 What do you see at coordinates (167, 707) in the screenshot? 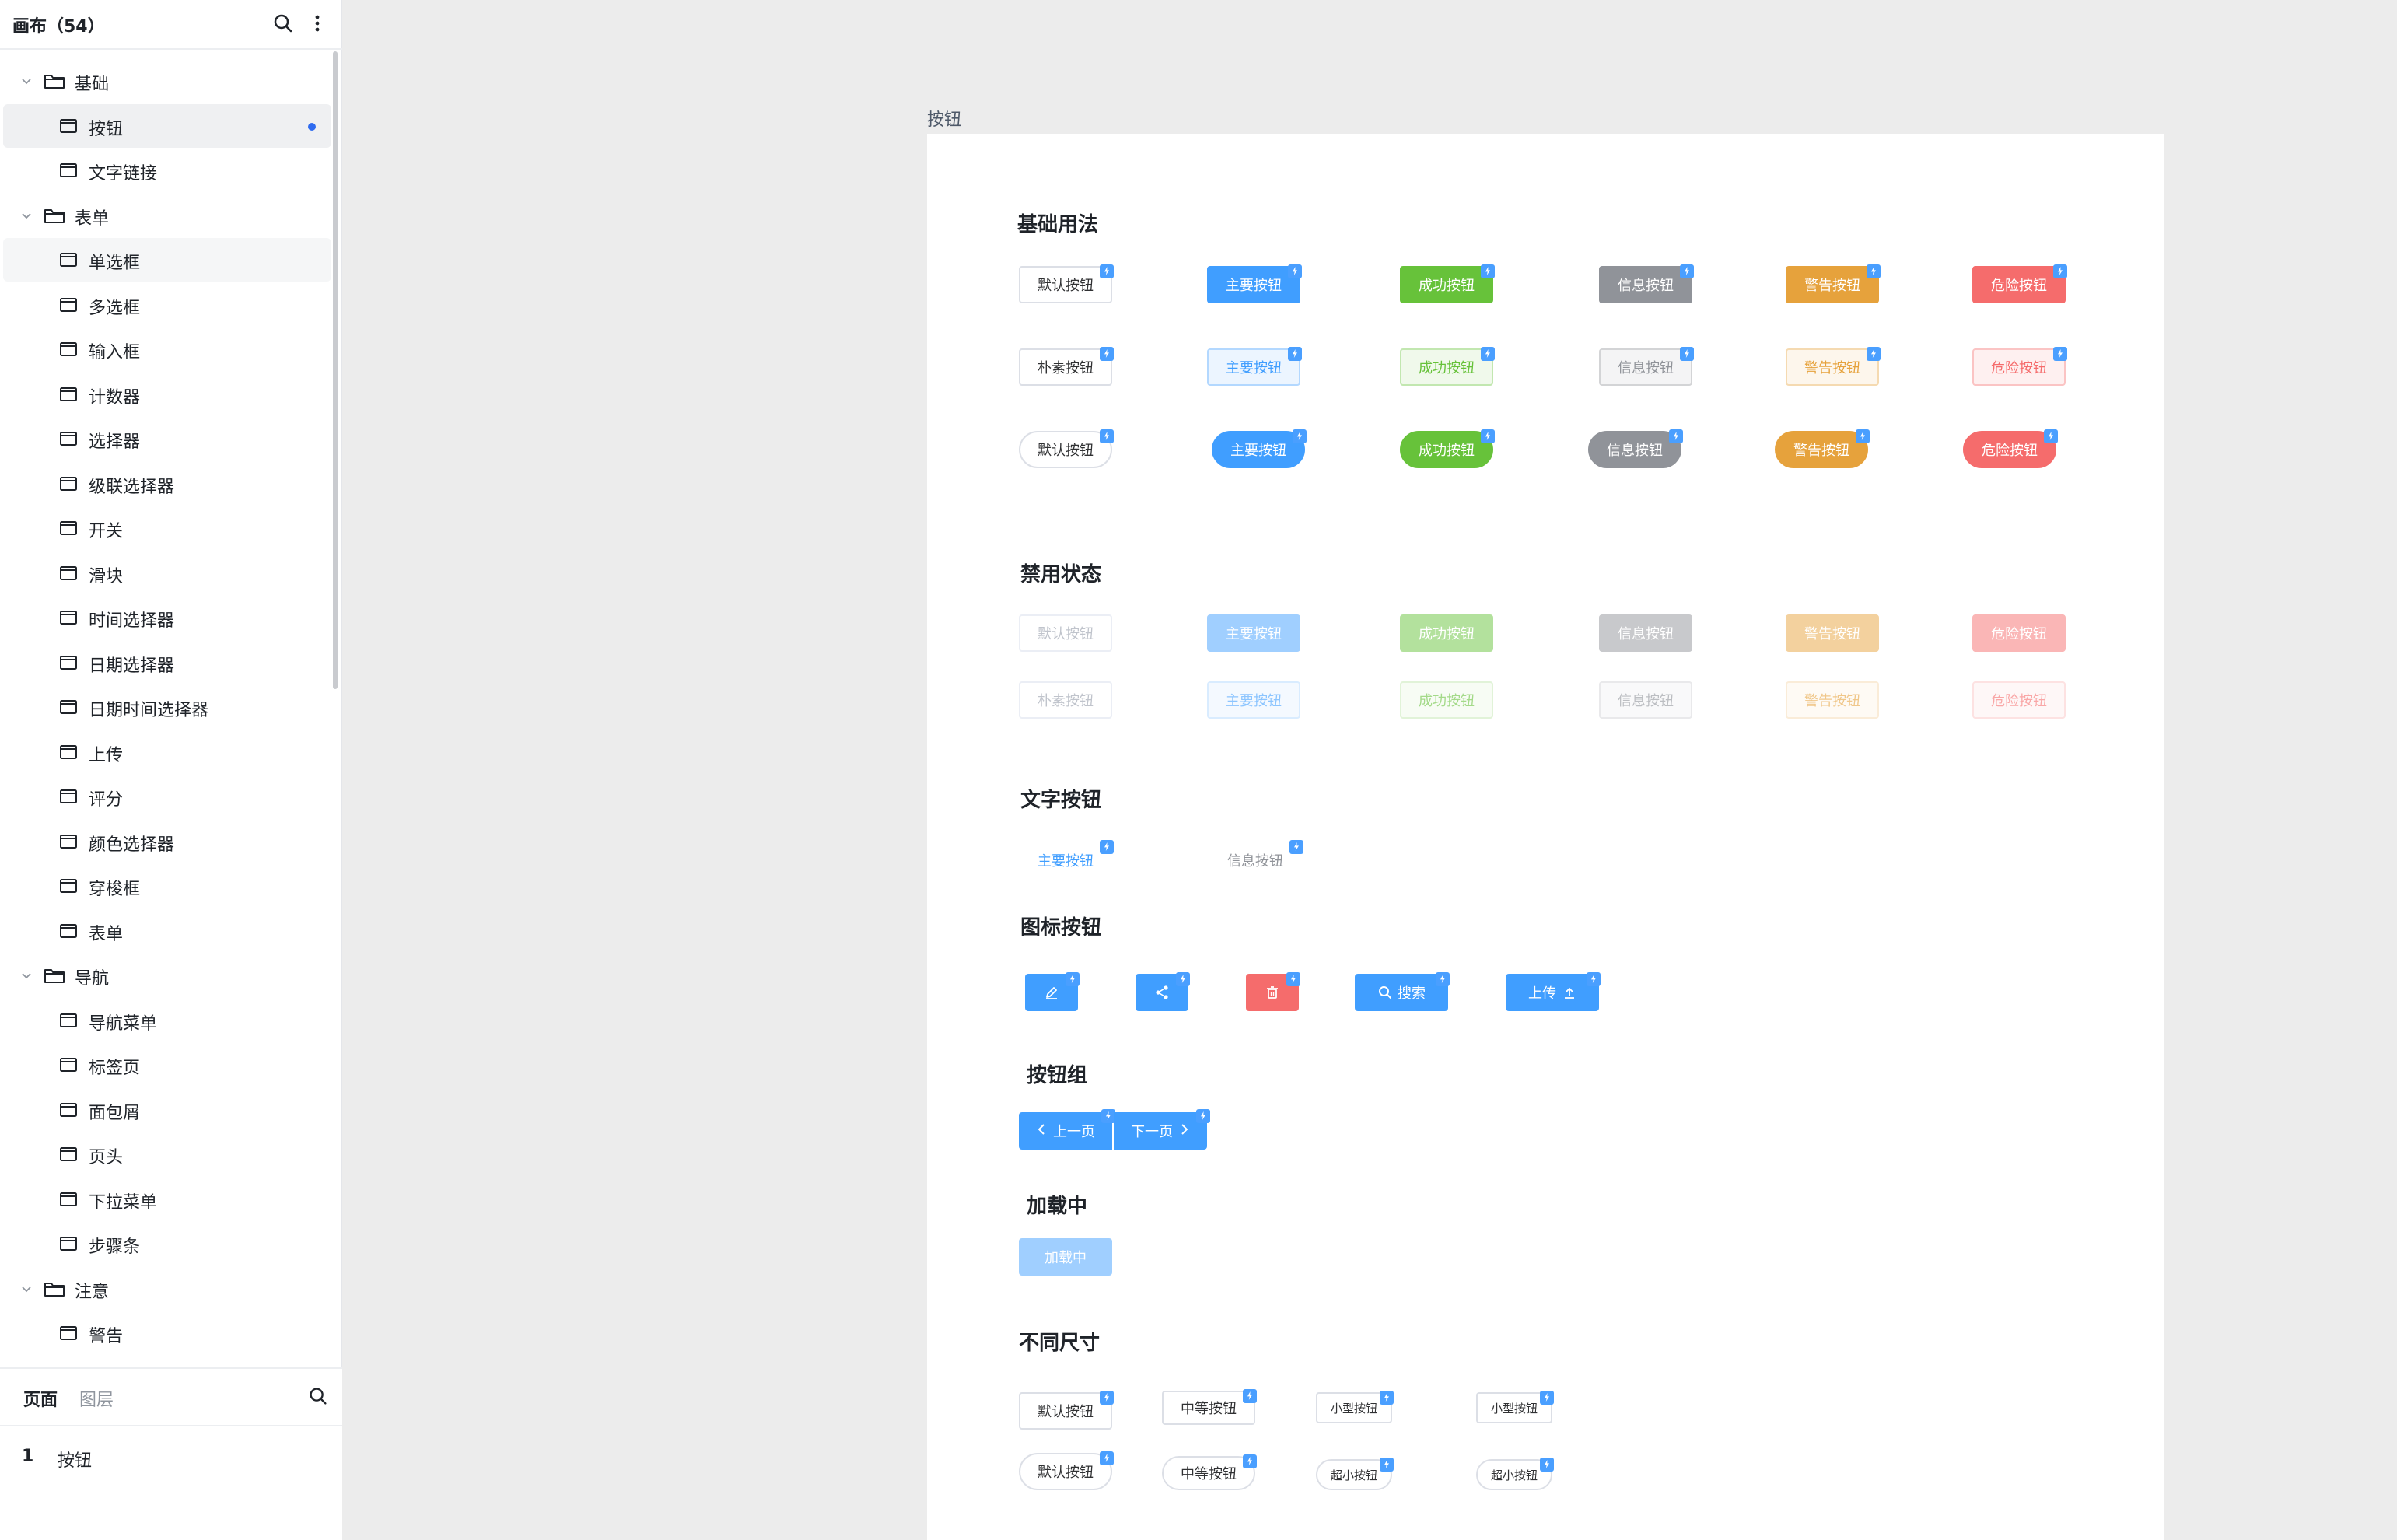
I see `tree-page-item: 日期时间选择器` at bounding box center [167, 707].